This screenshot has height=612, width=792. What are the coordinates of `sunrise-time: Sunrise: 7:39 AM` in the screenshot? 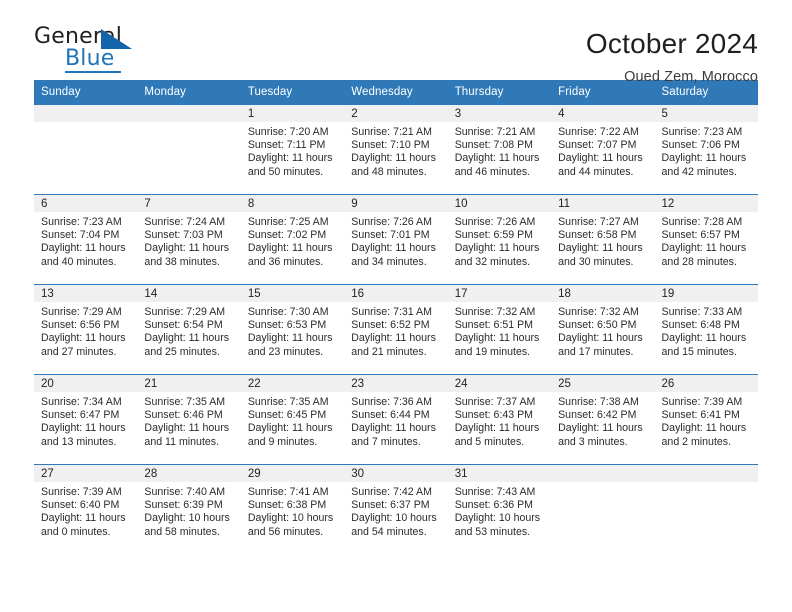 It's located at (81, 492).